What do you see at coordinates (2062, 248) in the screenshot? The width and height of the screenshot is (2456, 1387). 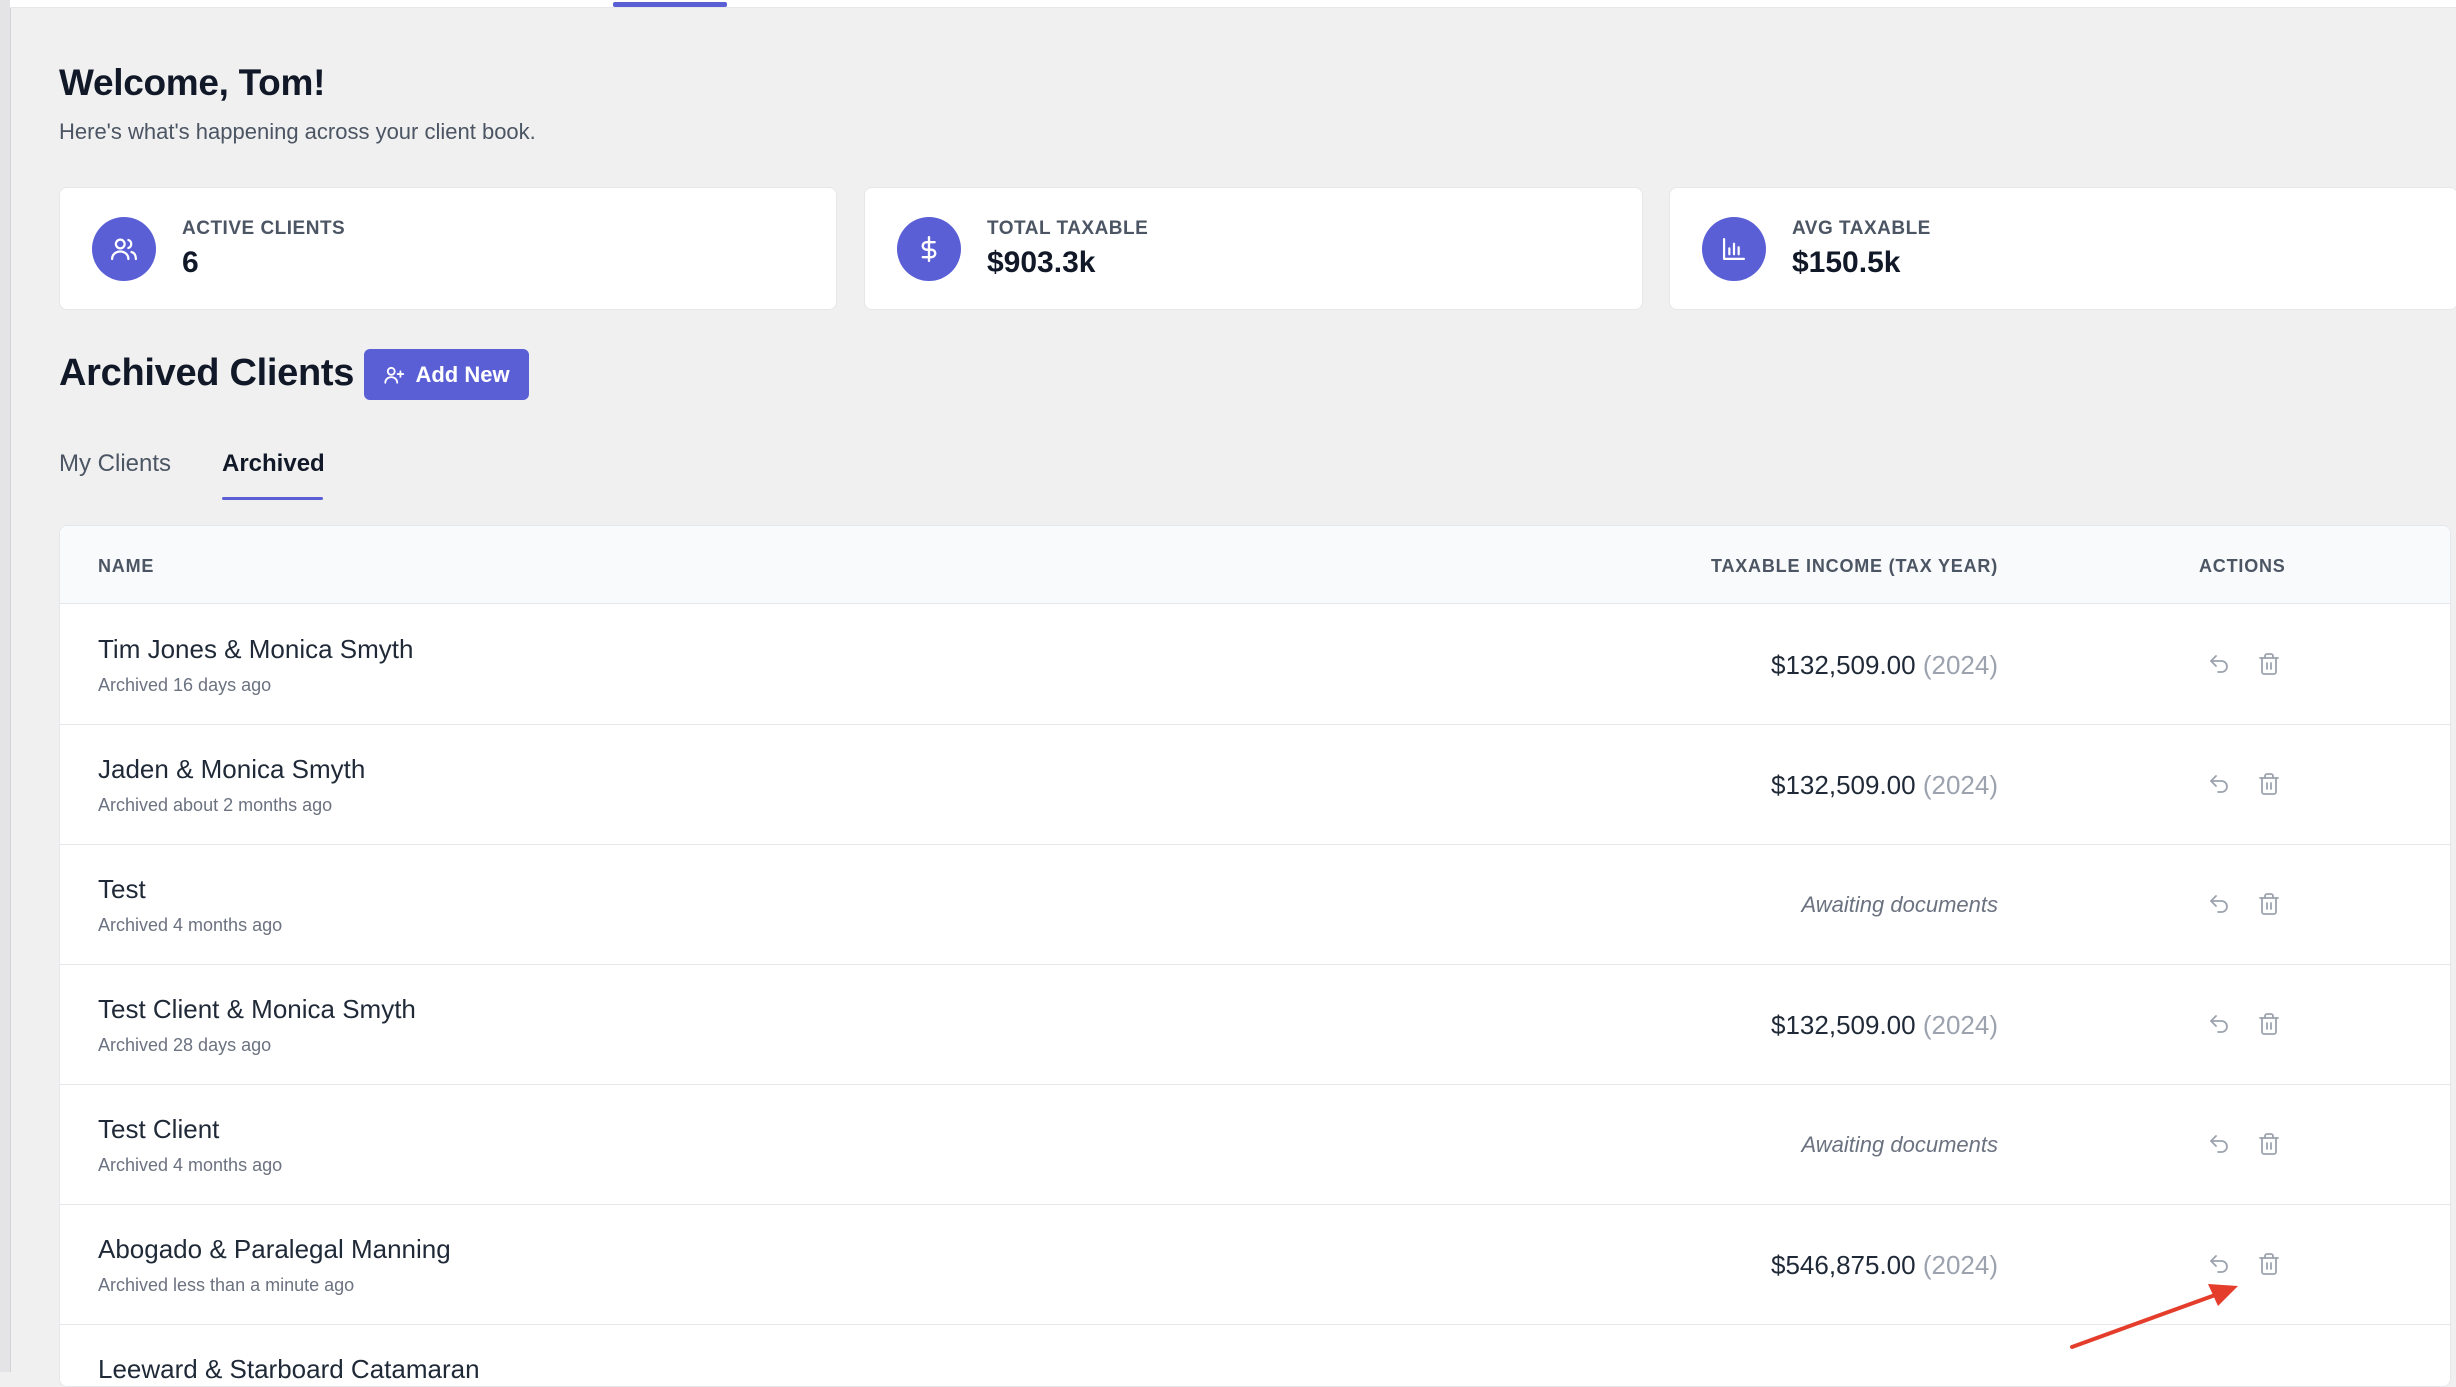 I see `stat-card-avg-taxable: AVG TAXABLE $150.5k` at bounding box center [2062, 248].